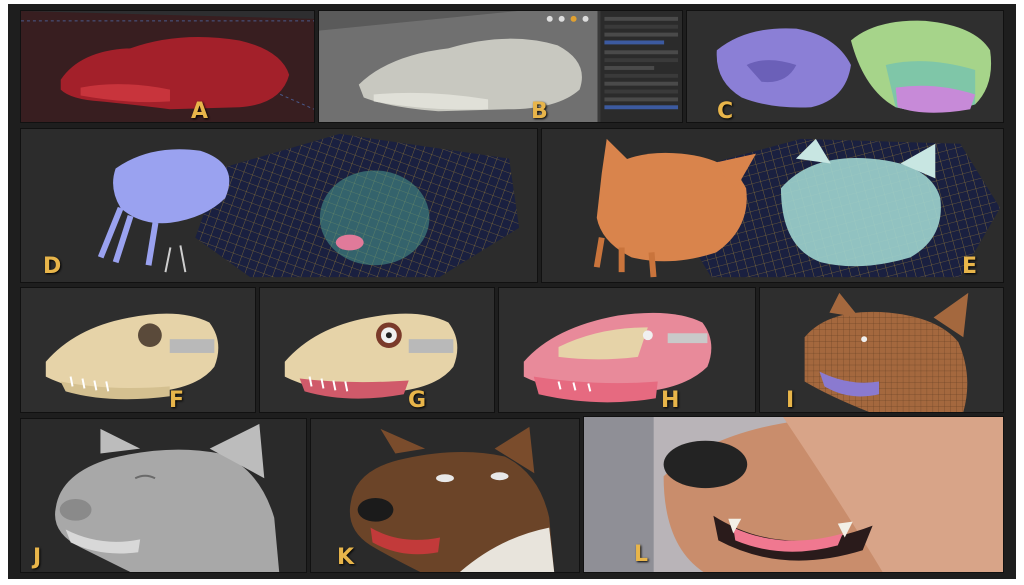  What do you see at coordinates (167, 497) in the screenshot?
I see `panel-j-image` at bounding box center [167, 497].